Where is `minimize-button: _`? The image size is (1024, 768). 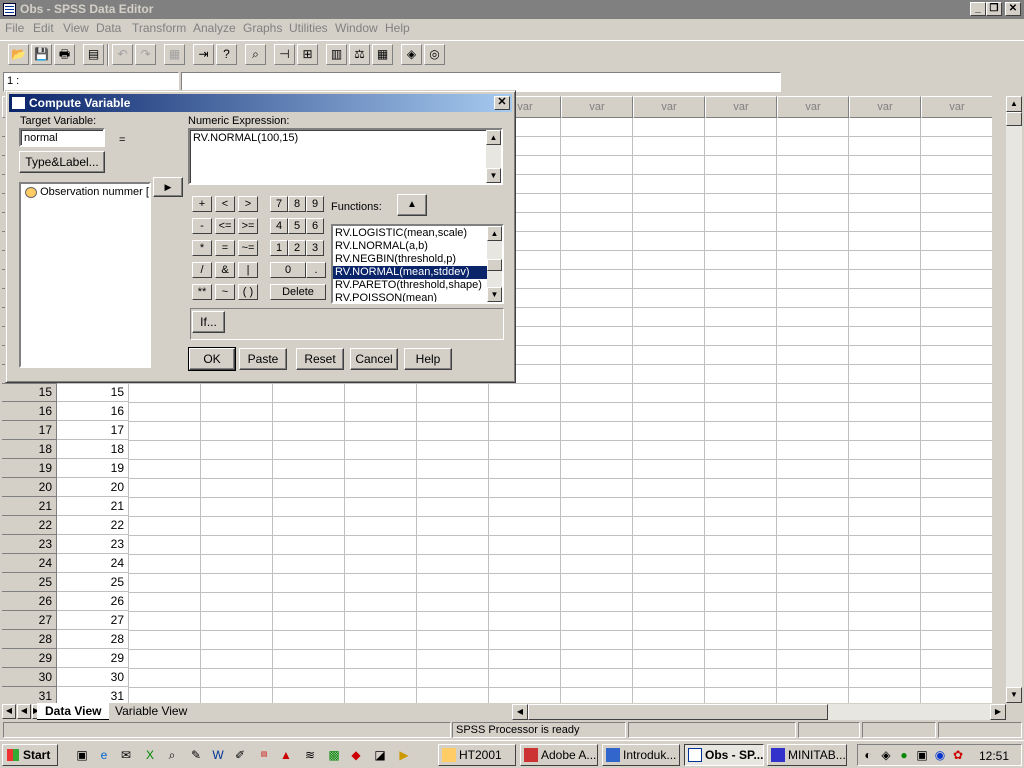
minimize-button: _ is located at coordinates (978, 9).